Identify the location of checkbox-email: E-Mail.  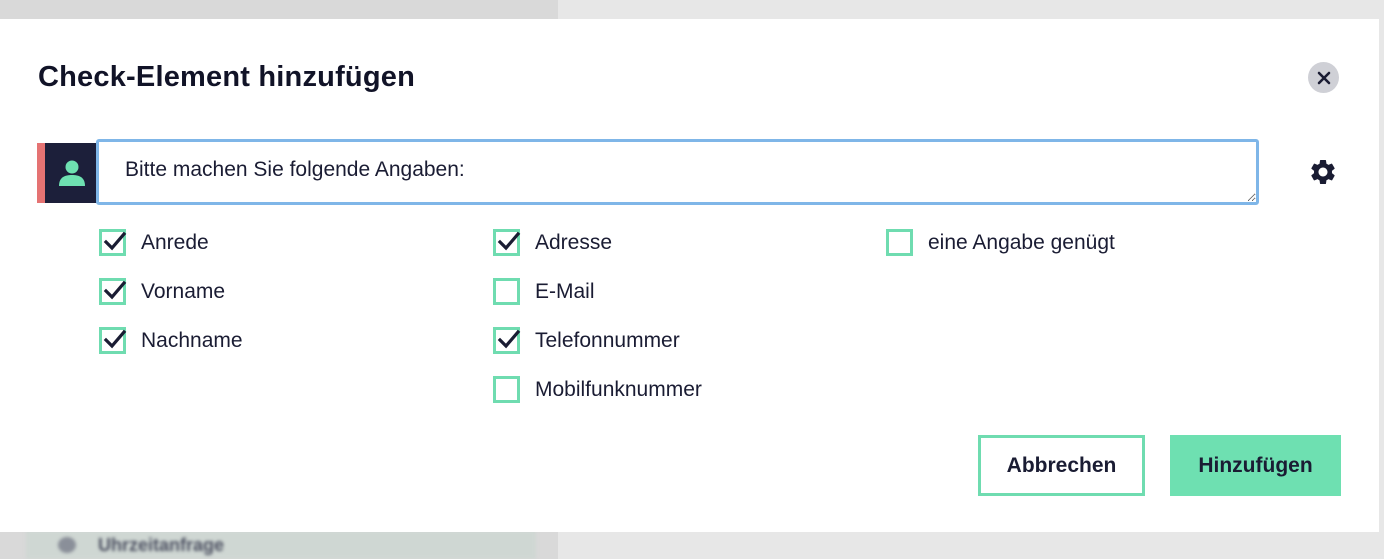
(544, 291).